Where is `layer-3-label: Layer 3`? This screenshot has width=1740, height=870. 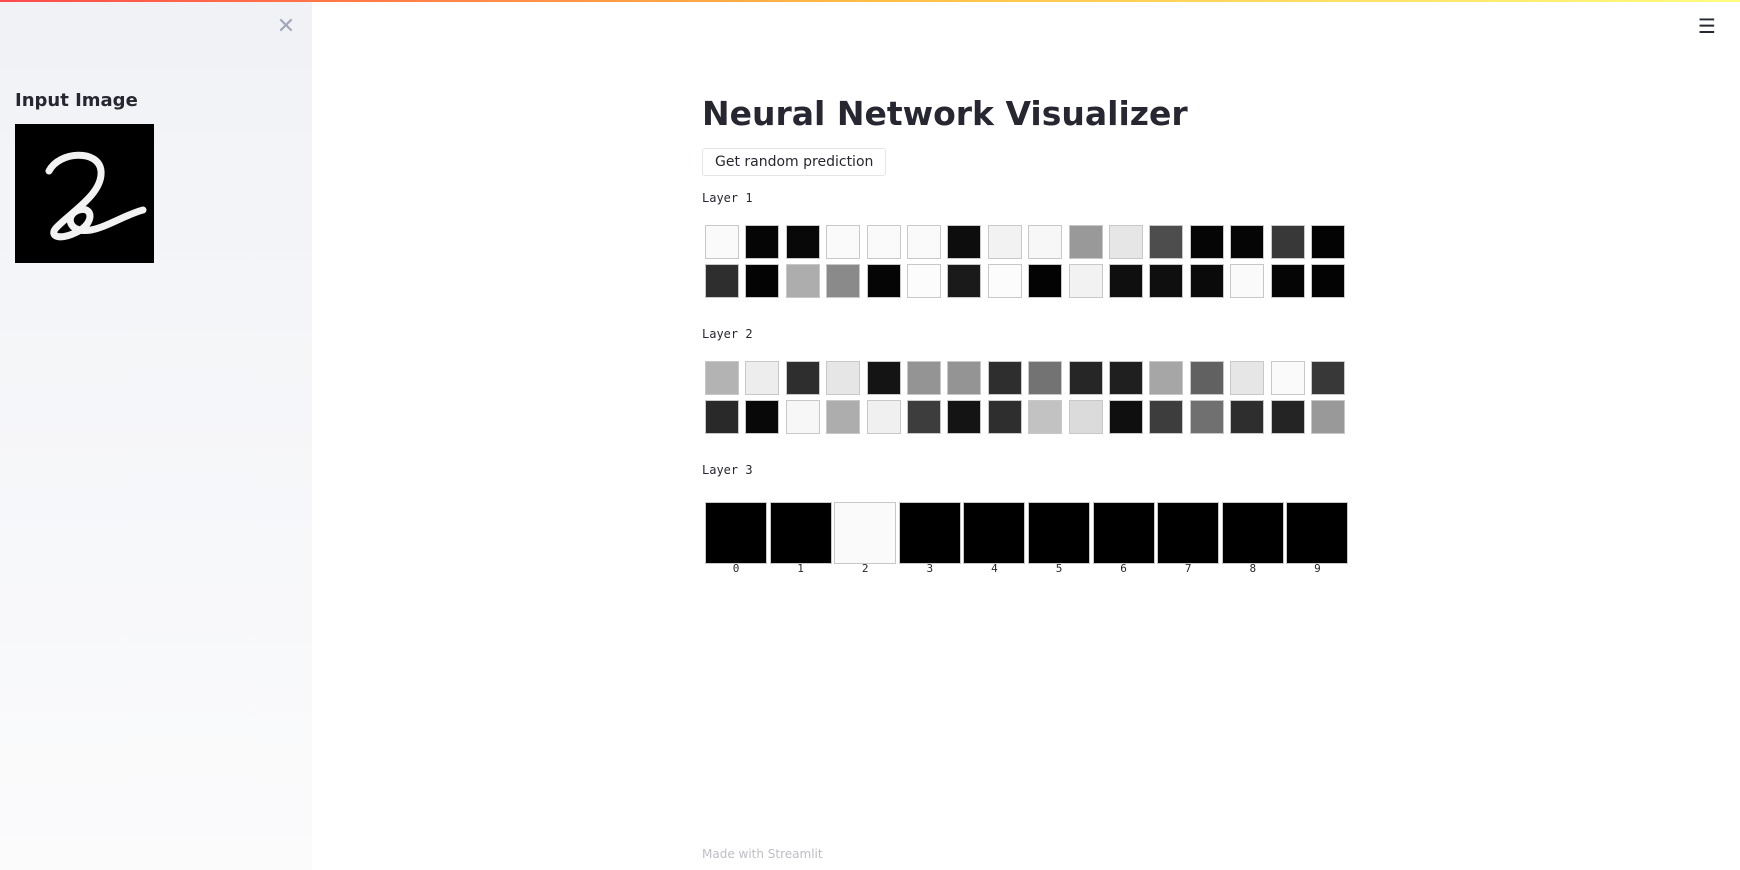
layer-3-label: Layer 3 is located at coordinates (727, 470).